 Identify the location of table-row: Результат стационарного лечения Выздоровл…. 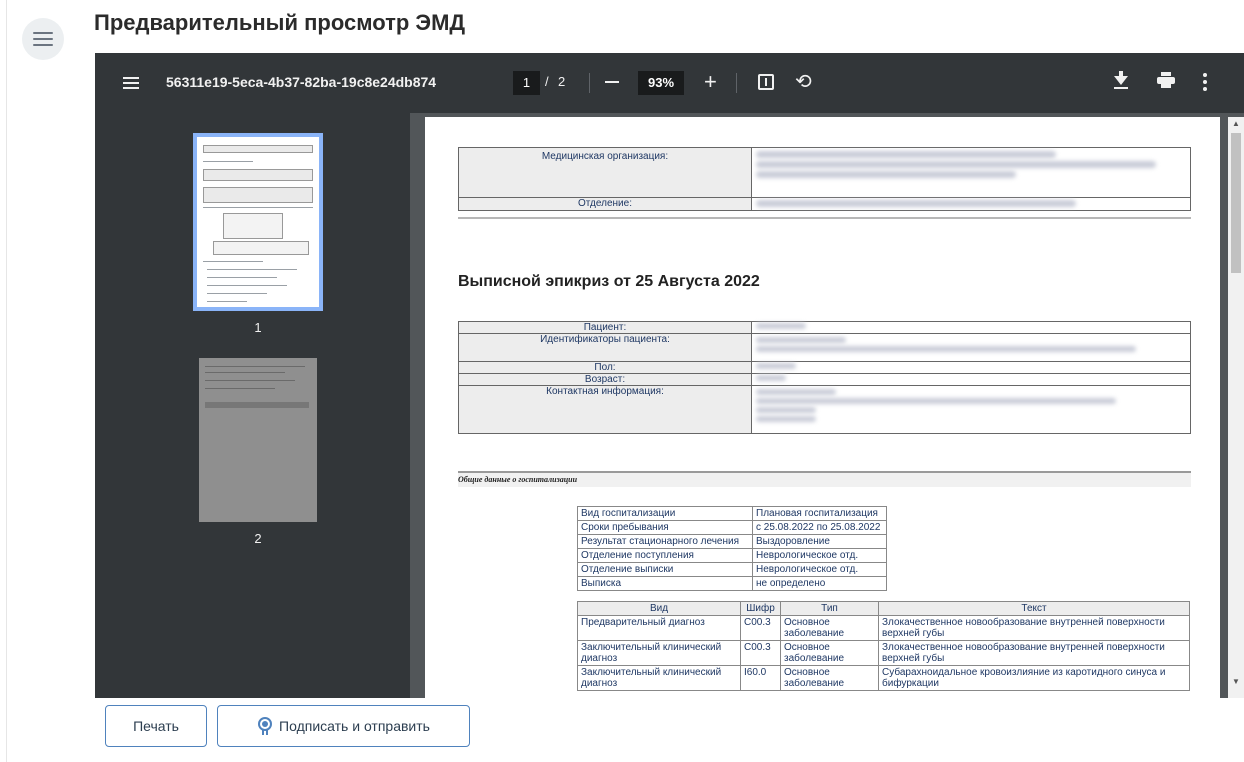
(732, 541).